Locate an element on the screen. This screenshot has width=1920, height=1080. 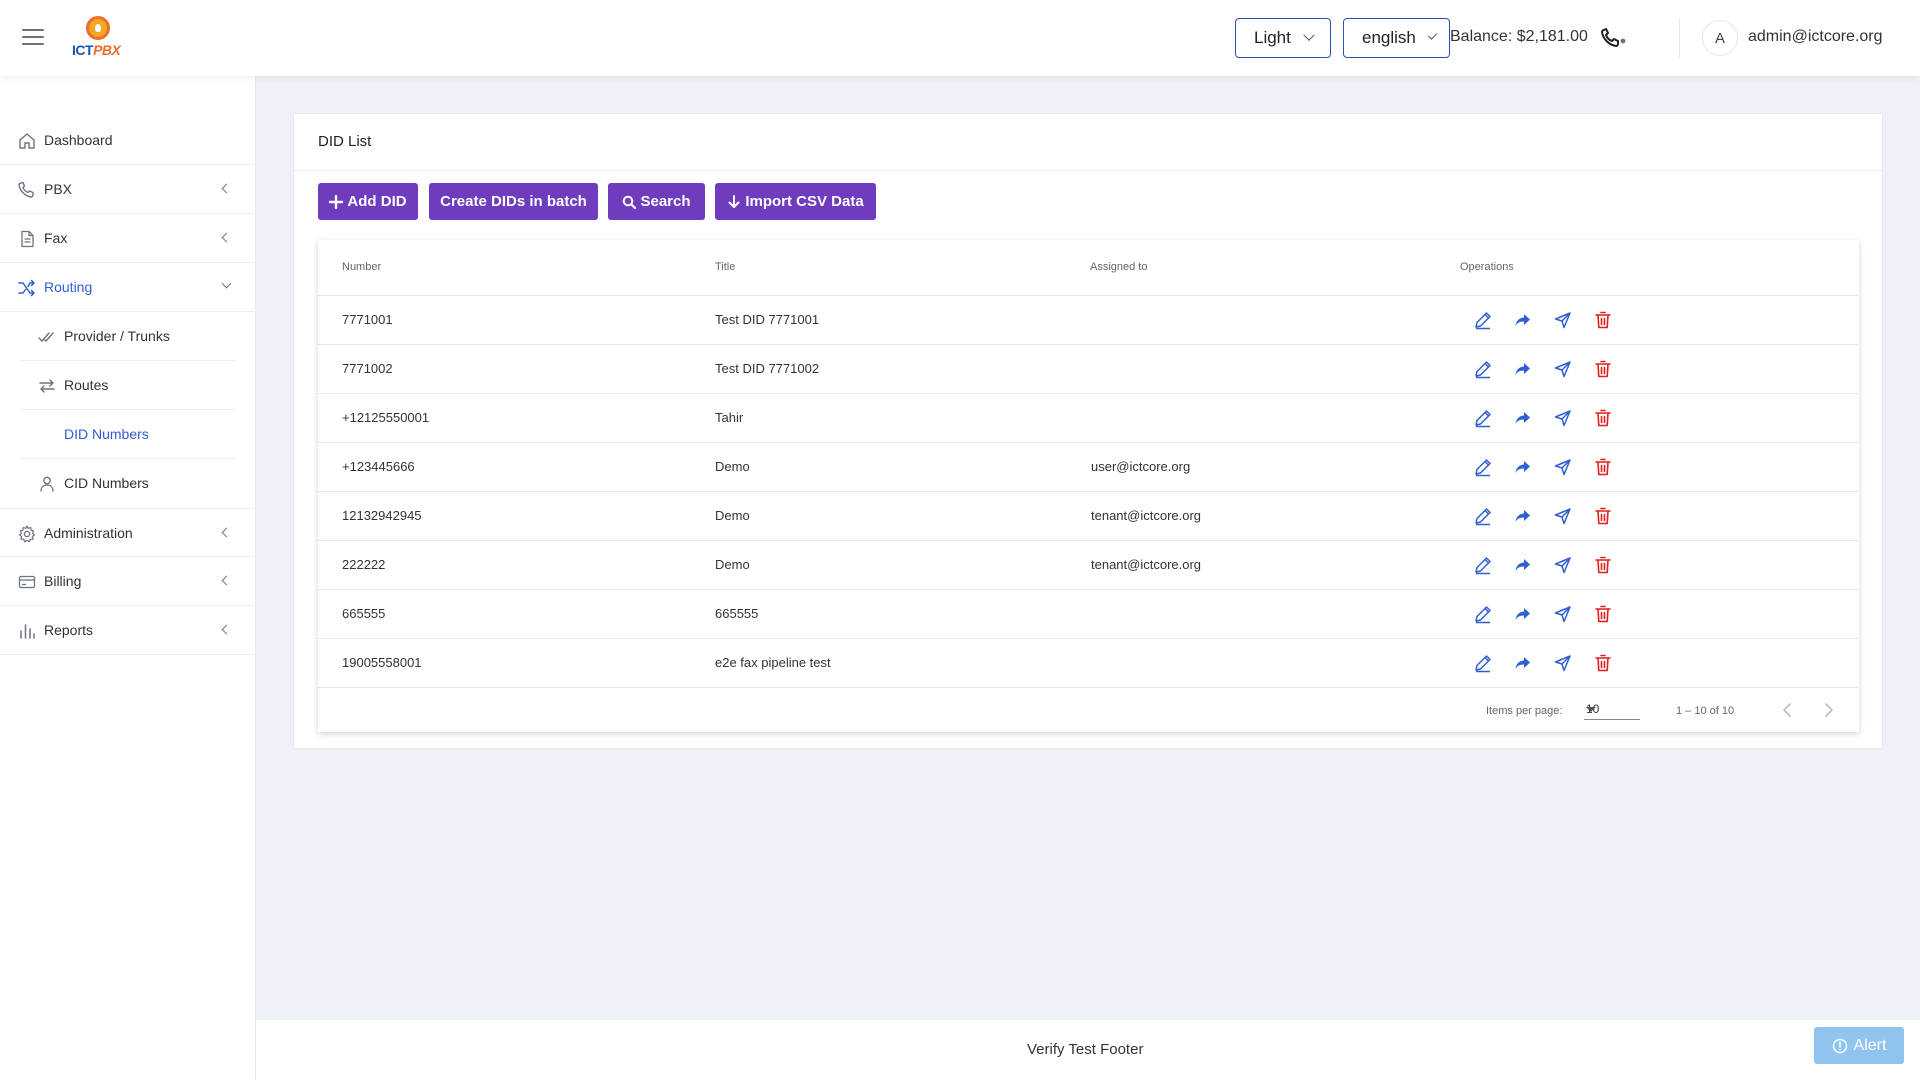
user-email: admin@ictcore.org is located at coordinates (1815, 37).